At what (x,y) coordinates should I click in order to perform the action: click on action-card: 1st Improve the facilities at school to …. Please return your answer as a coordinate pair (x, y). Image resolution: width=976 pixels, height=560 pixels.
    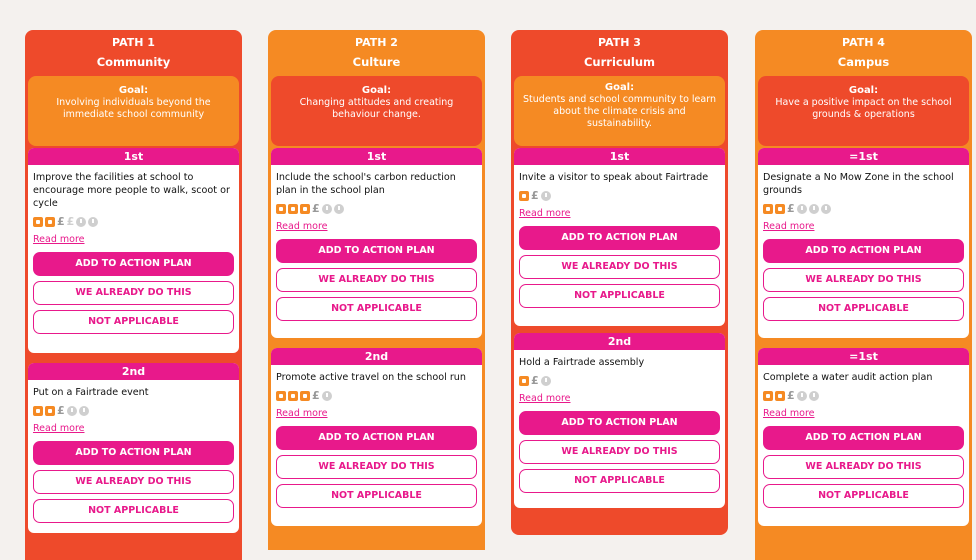
    Looking at the image, I should click on (133, 250).